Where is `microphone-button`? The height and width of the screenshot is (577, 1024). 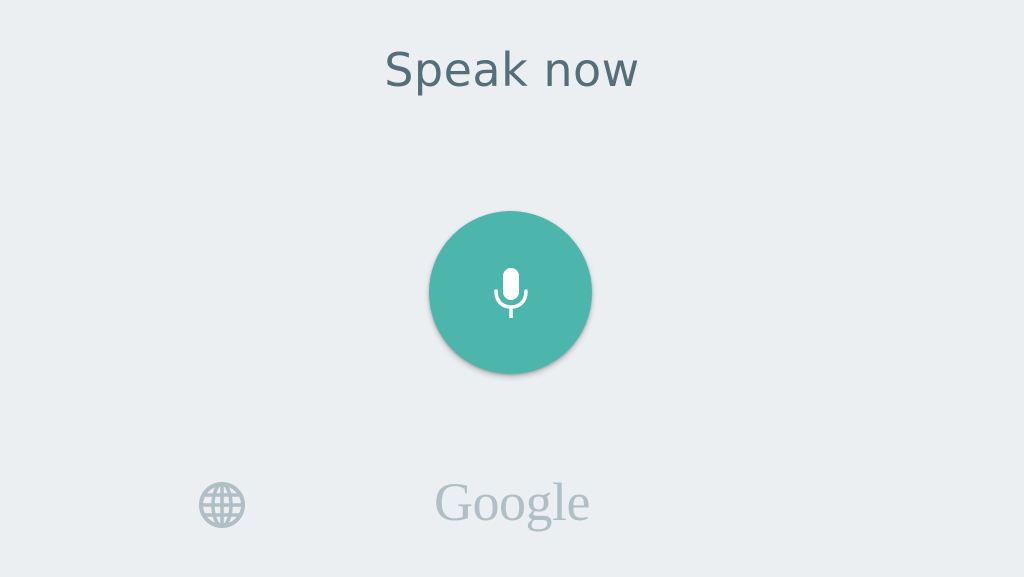 microphone-button is located at coordinates (510, 292).